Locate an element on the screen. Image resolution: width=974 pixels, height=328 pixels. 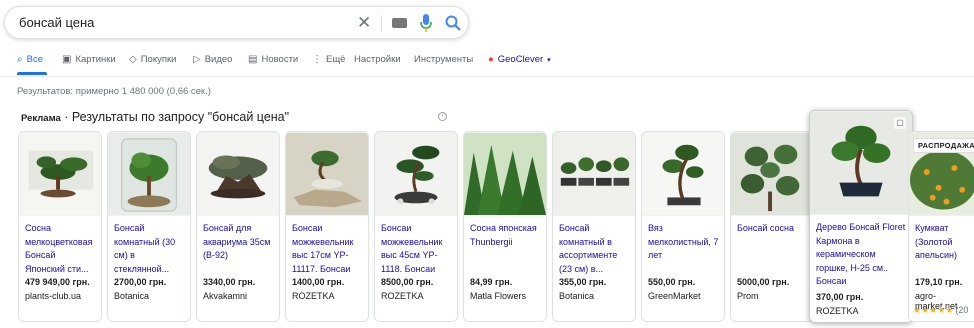
product-seller: plants-club.ua is located at coordinates (53, 296).